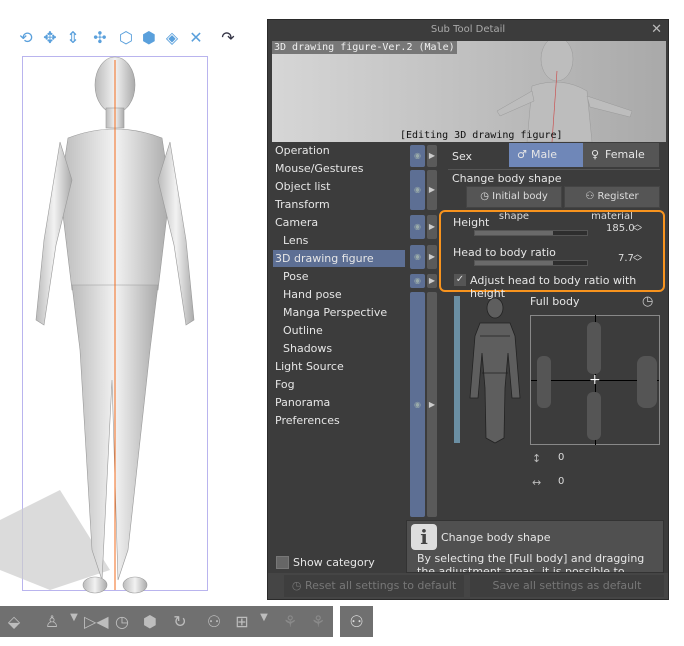 This screenshot has width=684, height=646. What do you see at coordinates (620, 228) in the screenshot?
I see `height-value: 185.0` at bounding box center [620, 228].